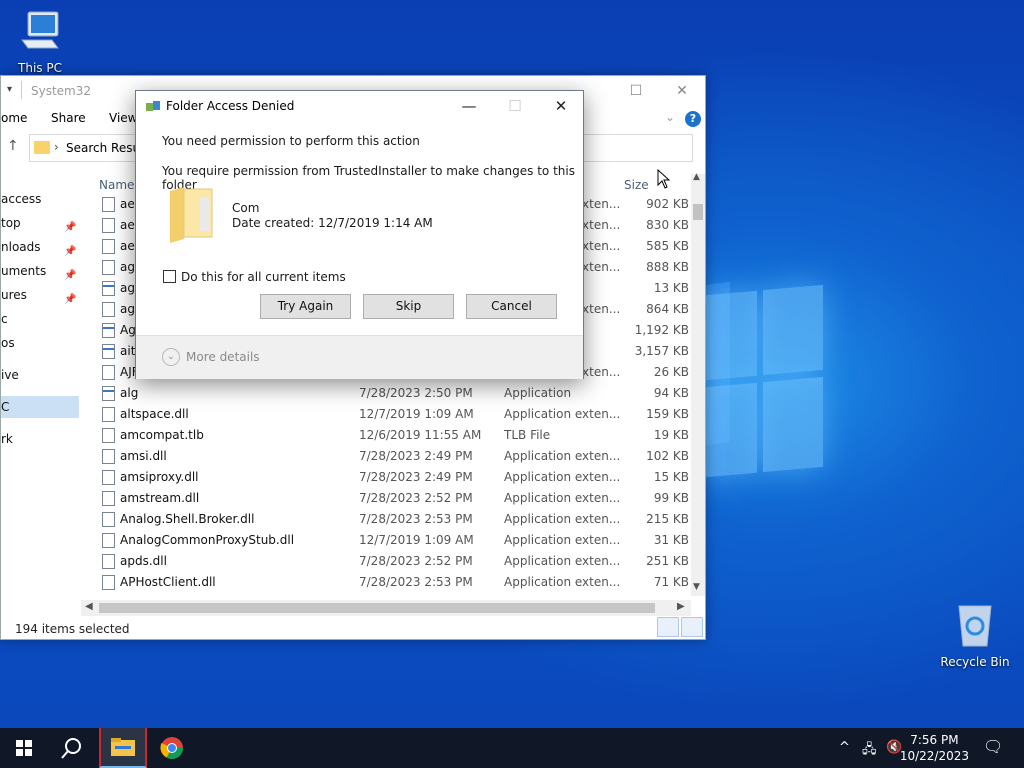 The image size is (1024, 768). Describe the element at coordinates (667, 414) in the screenshot. I see `file-size: 159 KB` at that location.